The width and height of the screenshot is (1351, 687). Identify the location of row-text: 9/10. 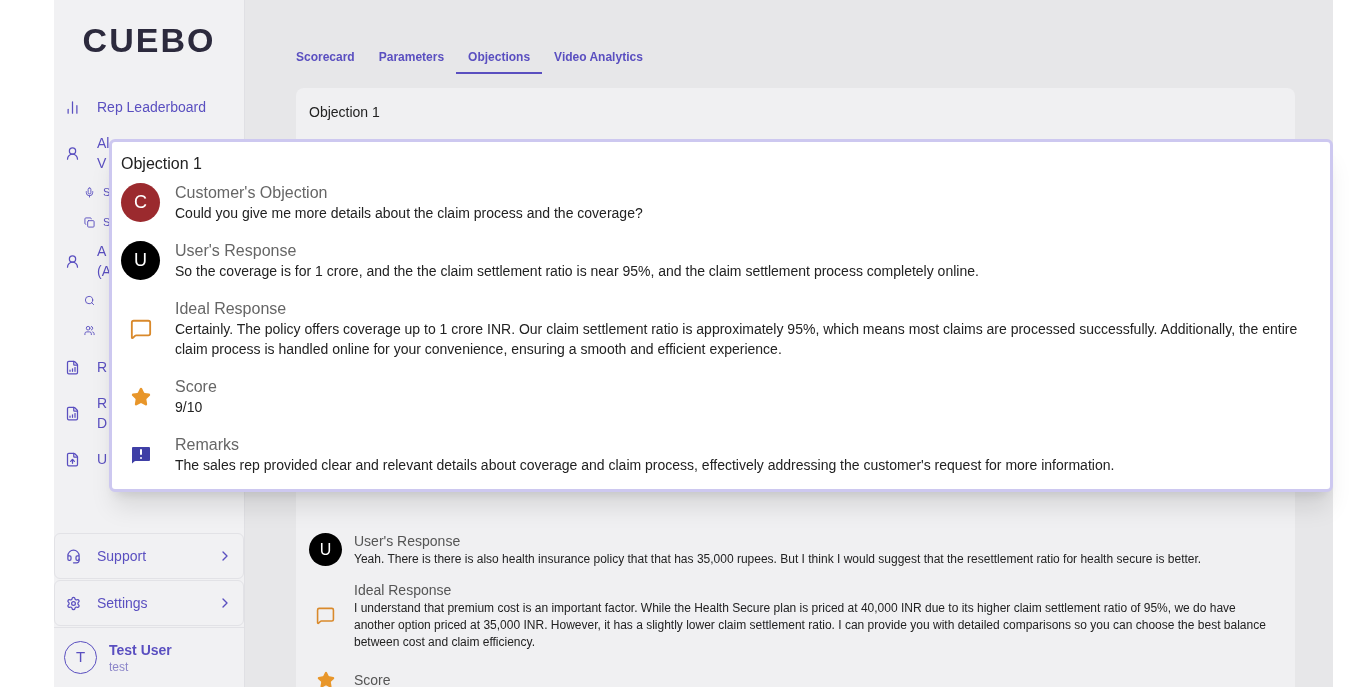
(189, 407).